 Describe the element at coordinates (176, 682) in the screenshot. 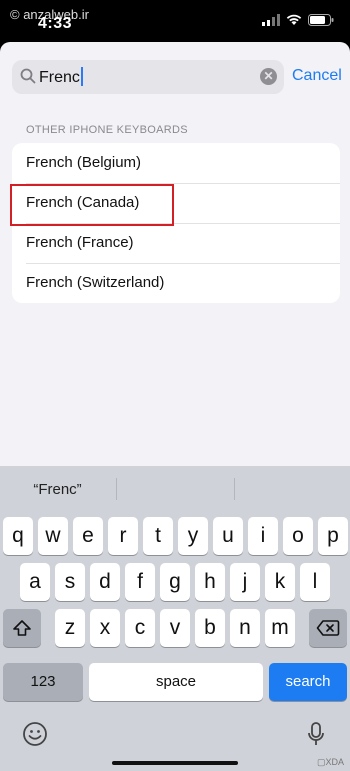

I see `space-key: space` at that location.